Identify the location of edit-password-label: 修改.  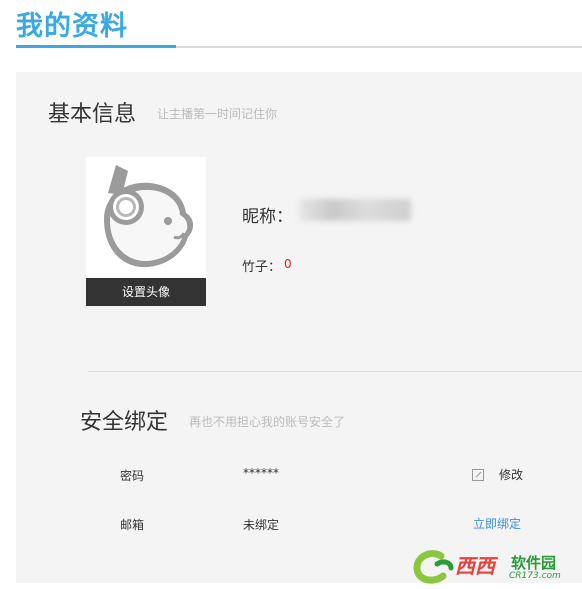
(511, 475).